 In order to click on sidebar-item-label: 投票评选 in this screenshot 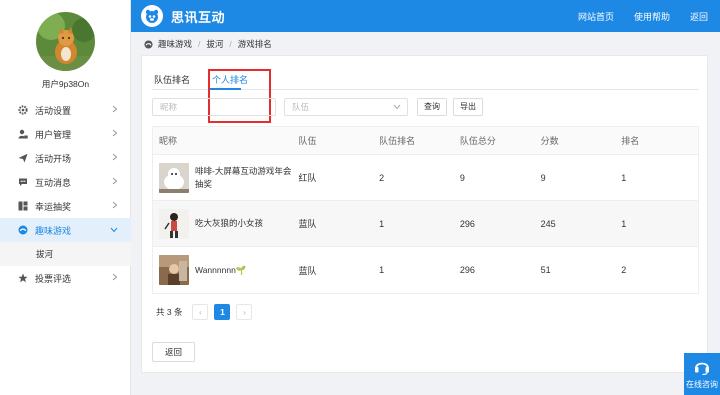, I will do `click(53, 278)`.